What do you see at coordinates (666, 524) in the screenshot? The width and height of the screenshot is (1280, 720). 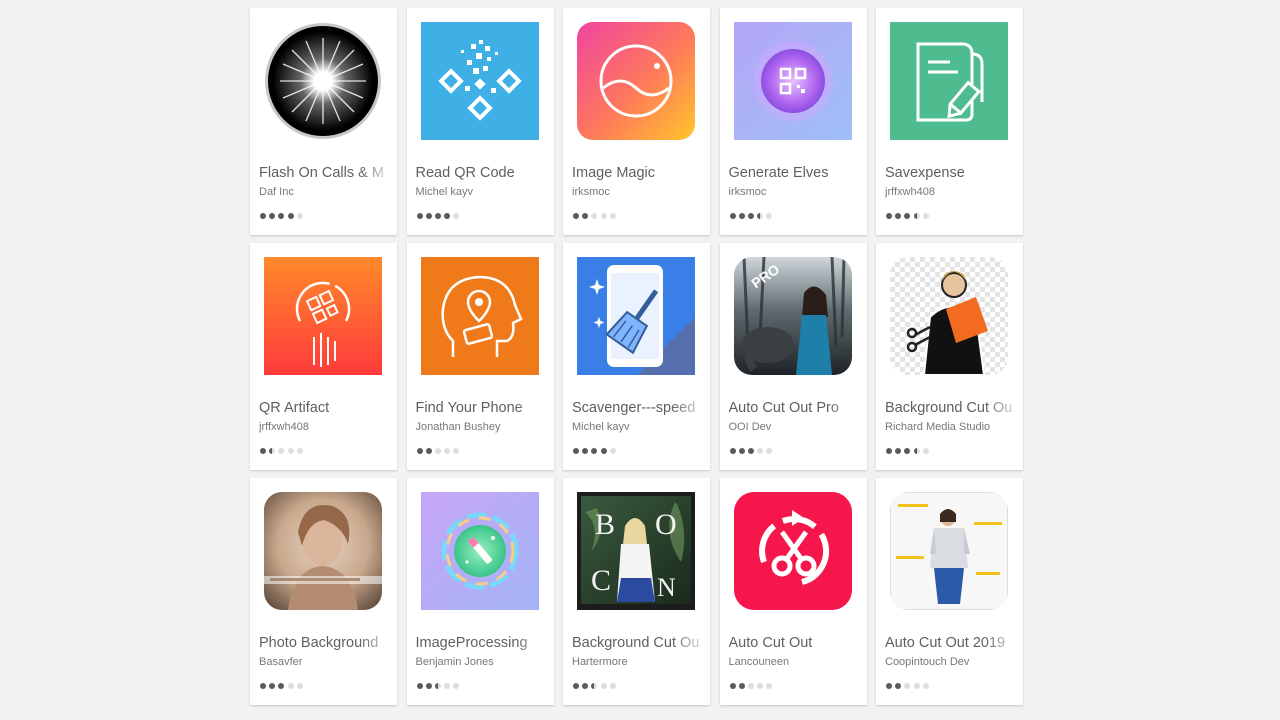 I see `svg-text: O` at bounding box center [666, 524].